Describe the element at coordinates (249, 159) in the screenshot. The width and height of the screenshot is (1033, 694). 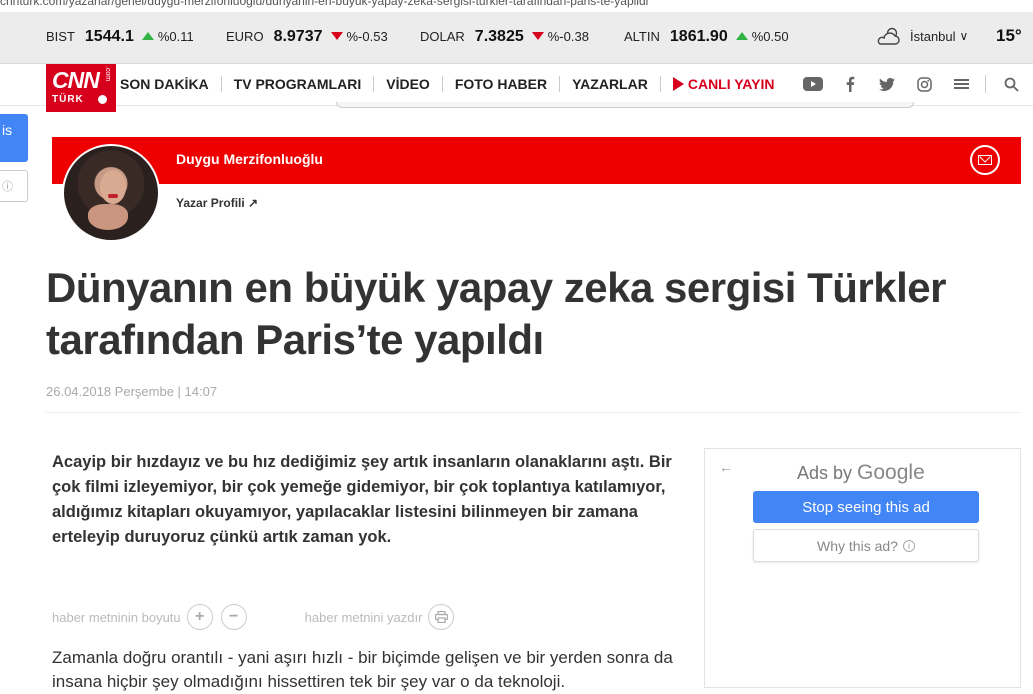
I see `author-name: Duygu Merzifonluoğlu` at that location.